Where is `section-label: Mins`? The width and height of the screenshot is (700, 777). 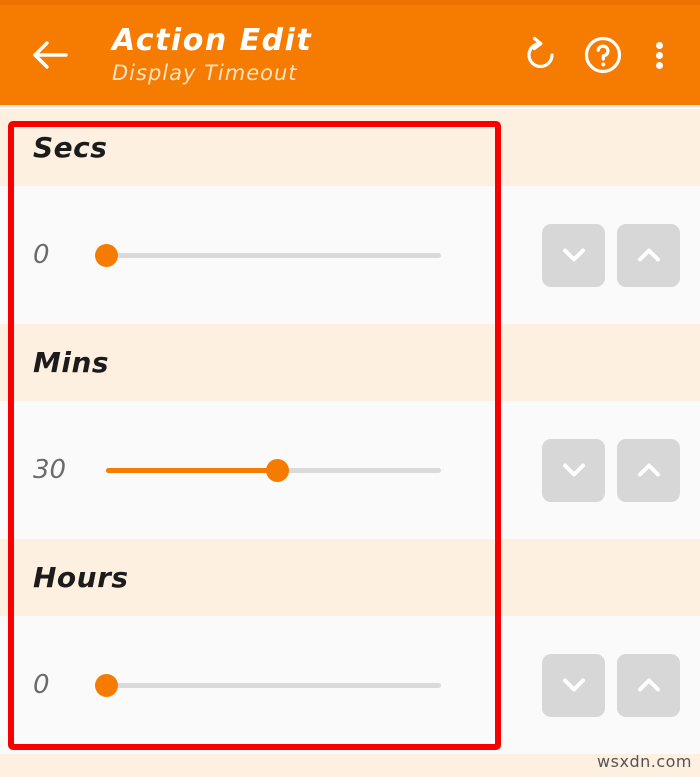
section-label: Mins is located at coordinates (71, 362).